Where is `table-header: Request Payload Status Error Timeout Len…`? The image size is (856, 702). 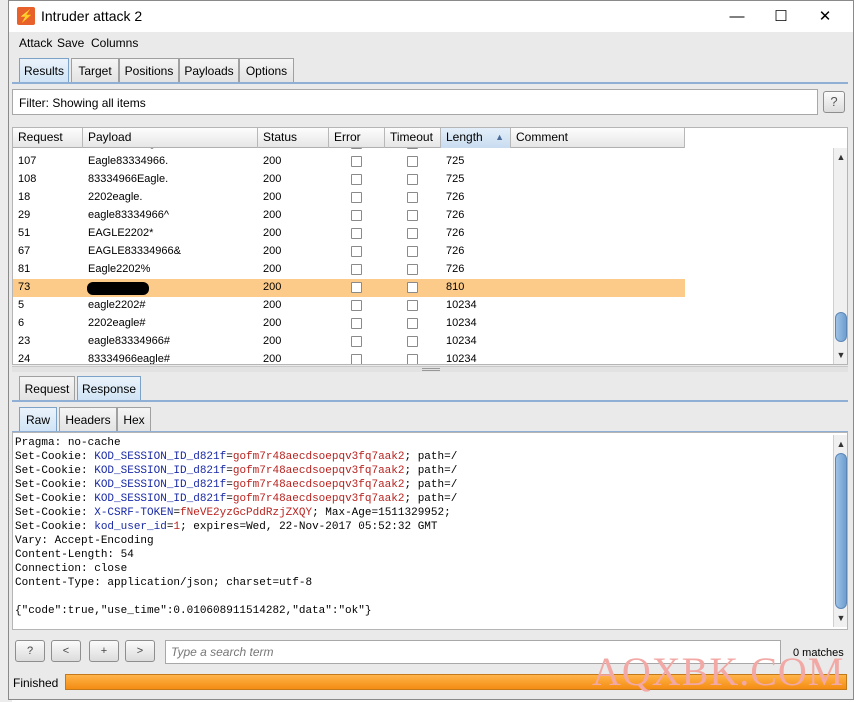 table-header: Request Payload Status Error Timeout Len… is located at coordinates (349, 138).